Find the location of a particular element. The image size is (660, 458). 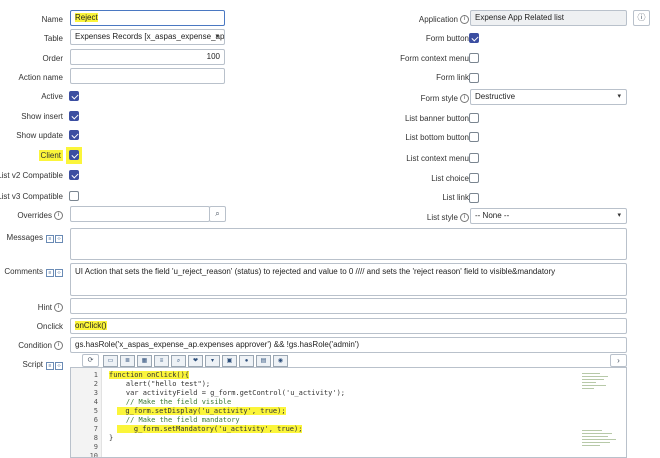

application-field: Expense App Related list is located at coordinates (548, 18).